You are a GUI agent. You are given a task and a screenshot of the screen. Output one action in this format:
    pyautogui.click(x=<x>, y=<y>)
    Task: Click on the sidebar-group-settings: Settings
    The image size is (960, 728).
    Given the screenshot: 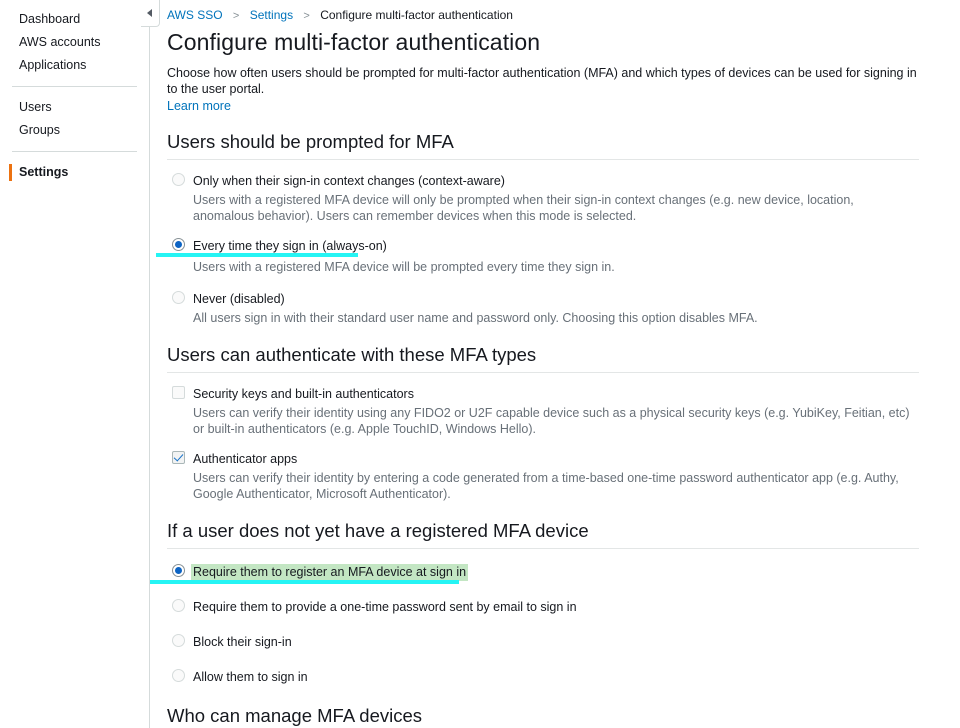 What is the action you would take?
    pyautogui.click(x=74, y=172)
    